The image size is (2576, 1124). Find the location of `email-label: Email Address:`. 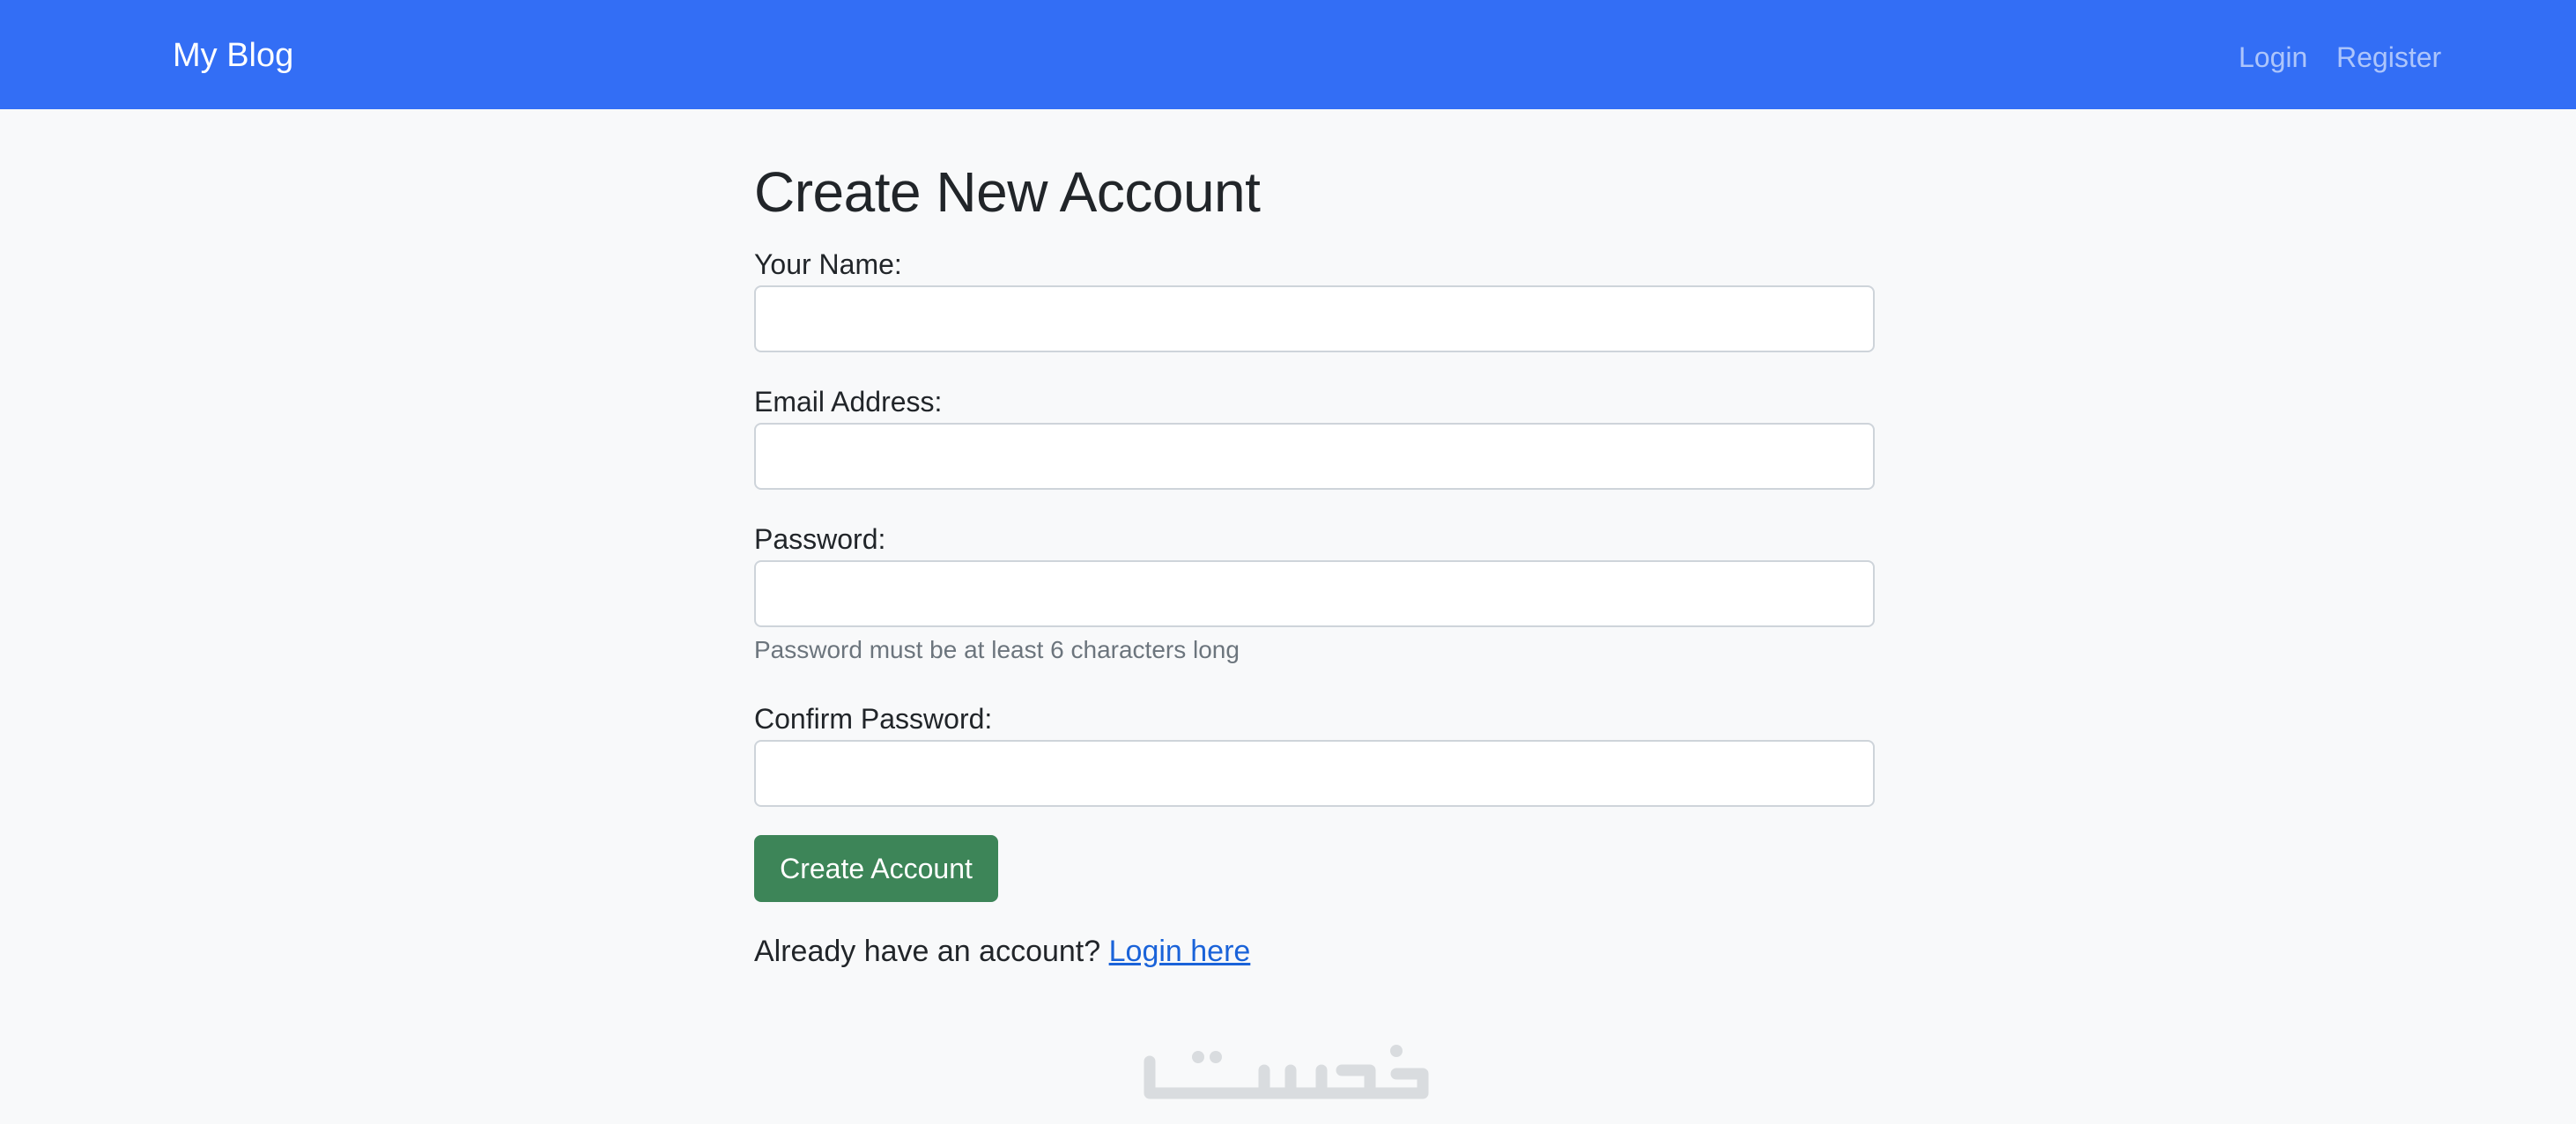

email-label: Email Address: is located at coordinates (849, 402).